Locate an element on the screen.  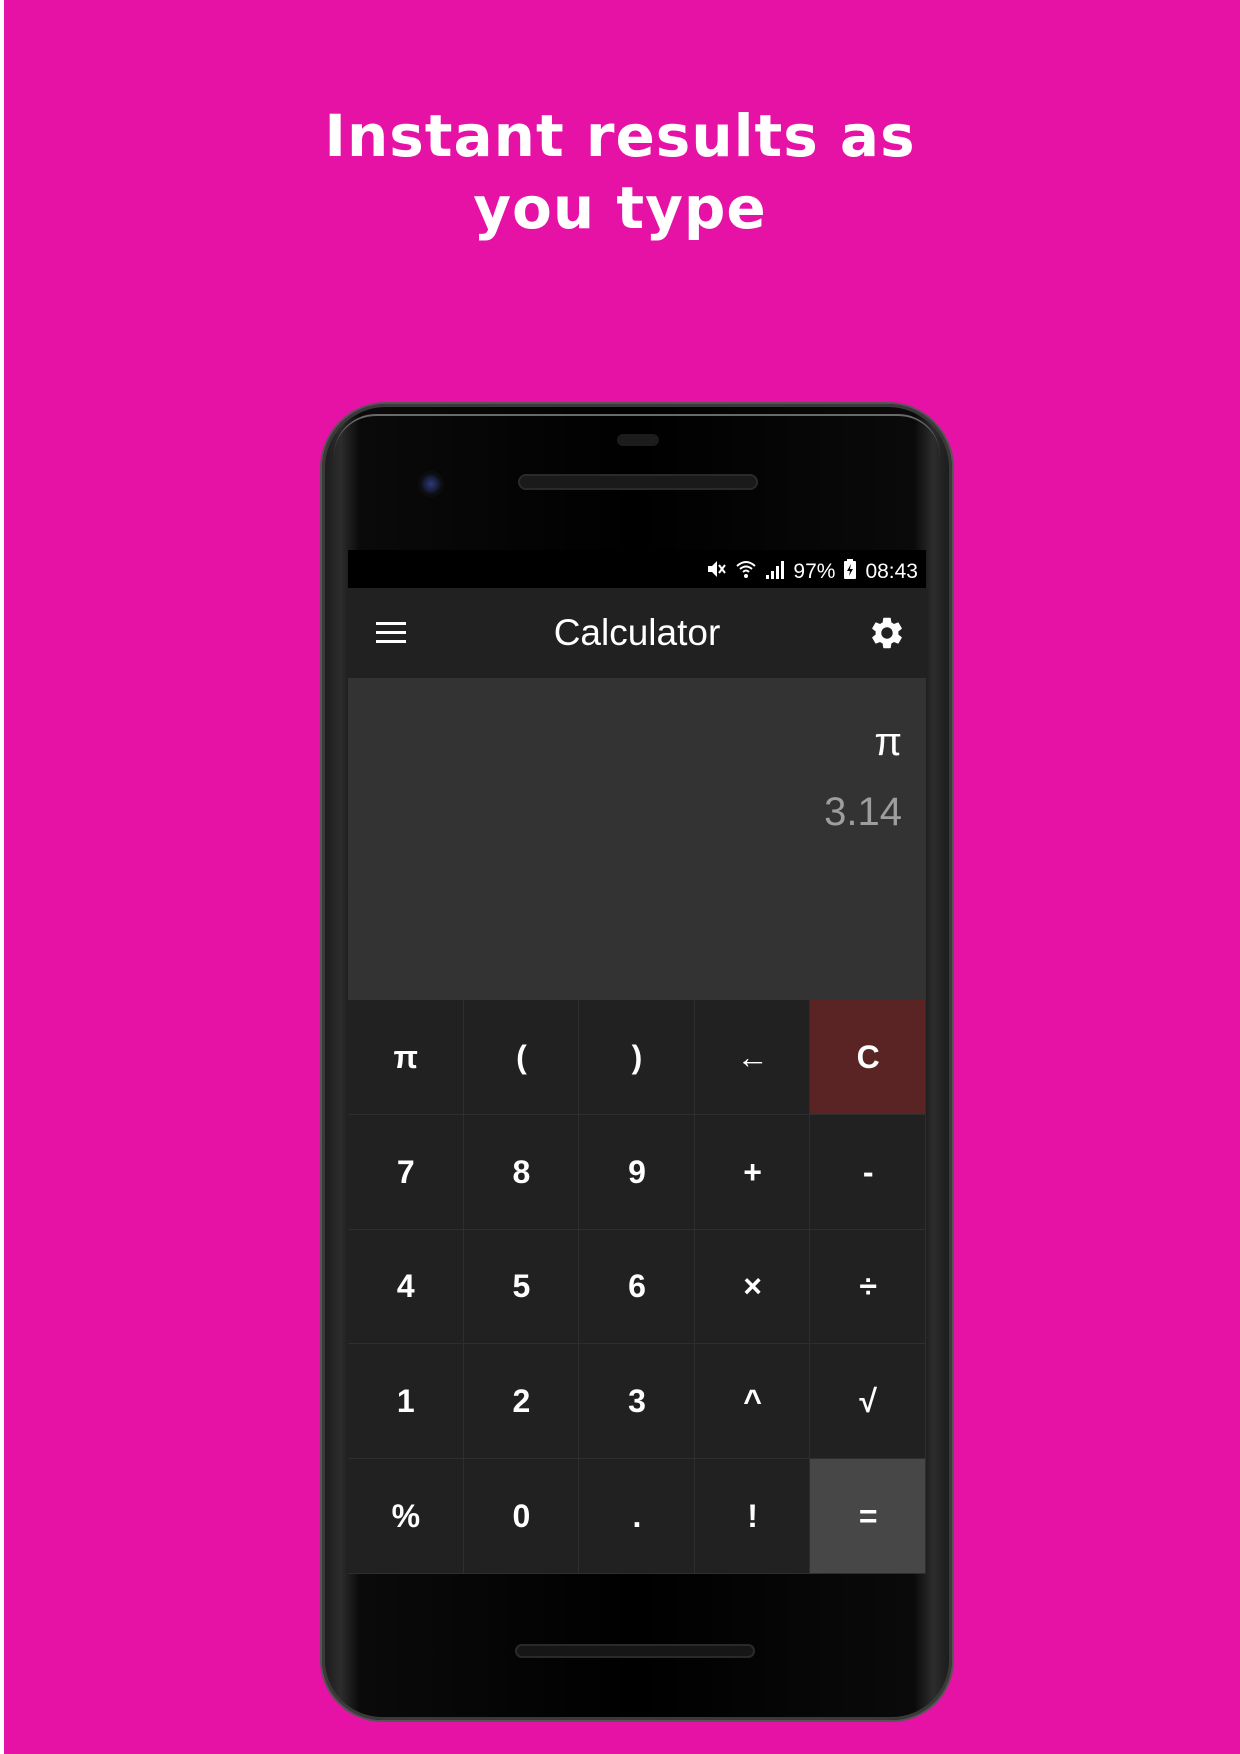
front-camera is located at coordinates (431, 484).